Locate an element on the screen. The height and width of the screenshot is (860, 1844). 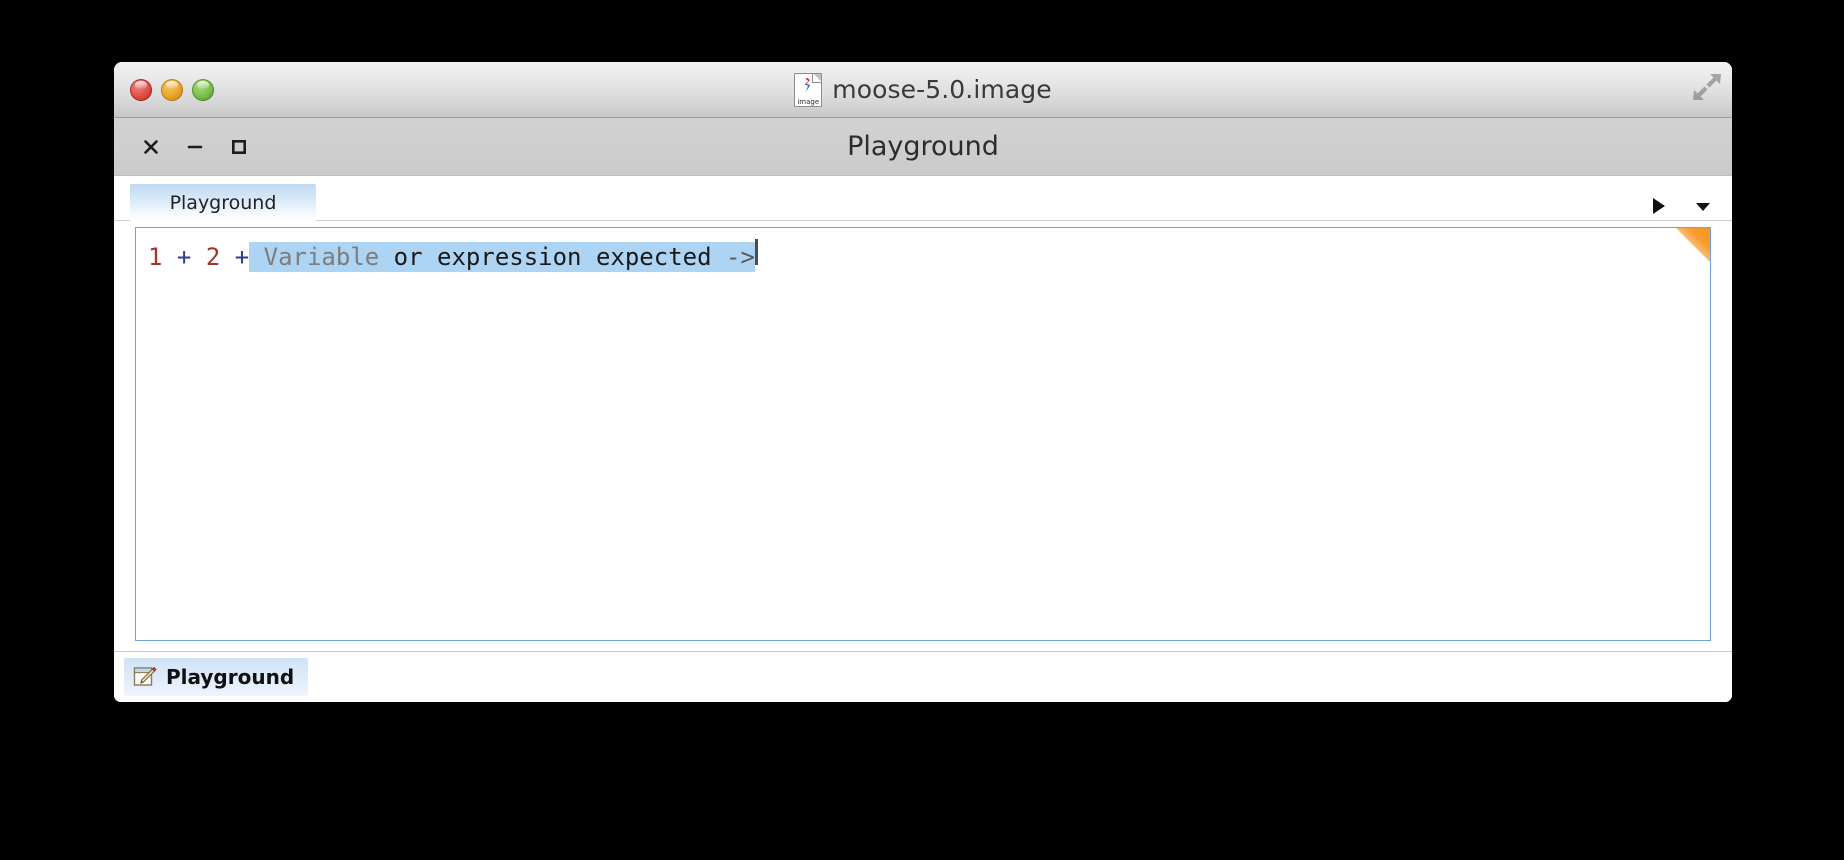
resize-expand-icon is located at coordinates (1707, 87).